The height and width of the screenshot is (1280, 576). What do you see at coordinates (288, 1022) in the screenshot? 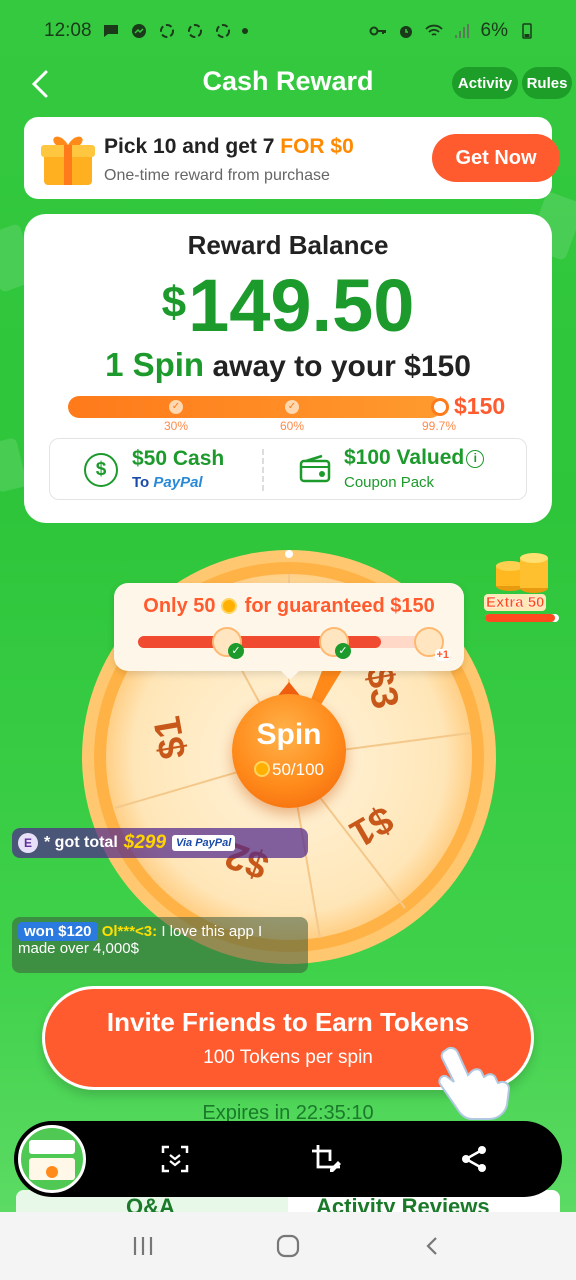
I see `invite-title: Invite Friends to Earn Tokens` at bounding box center [288, 1022].